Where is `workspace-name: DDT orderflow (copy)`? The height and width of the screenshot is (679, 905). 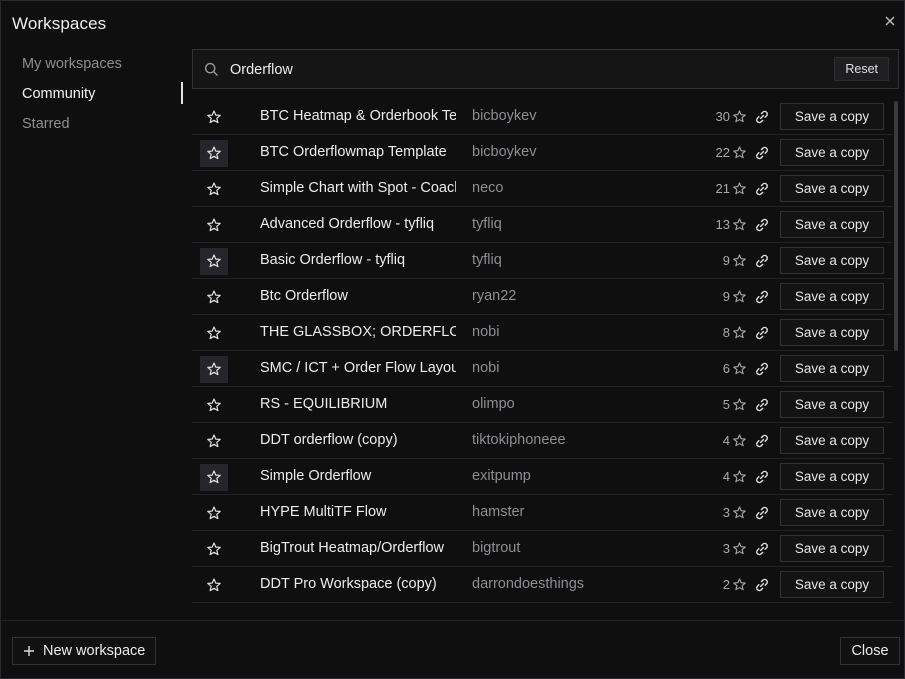 workspace-name: DDT orderflow (copy) is located at coordinates (358, 440).